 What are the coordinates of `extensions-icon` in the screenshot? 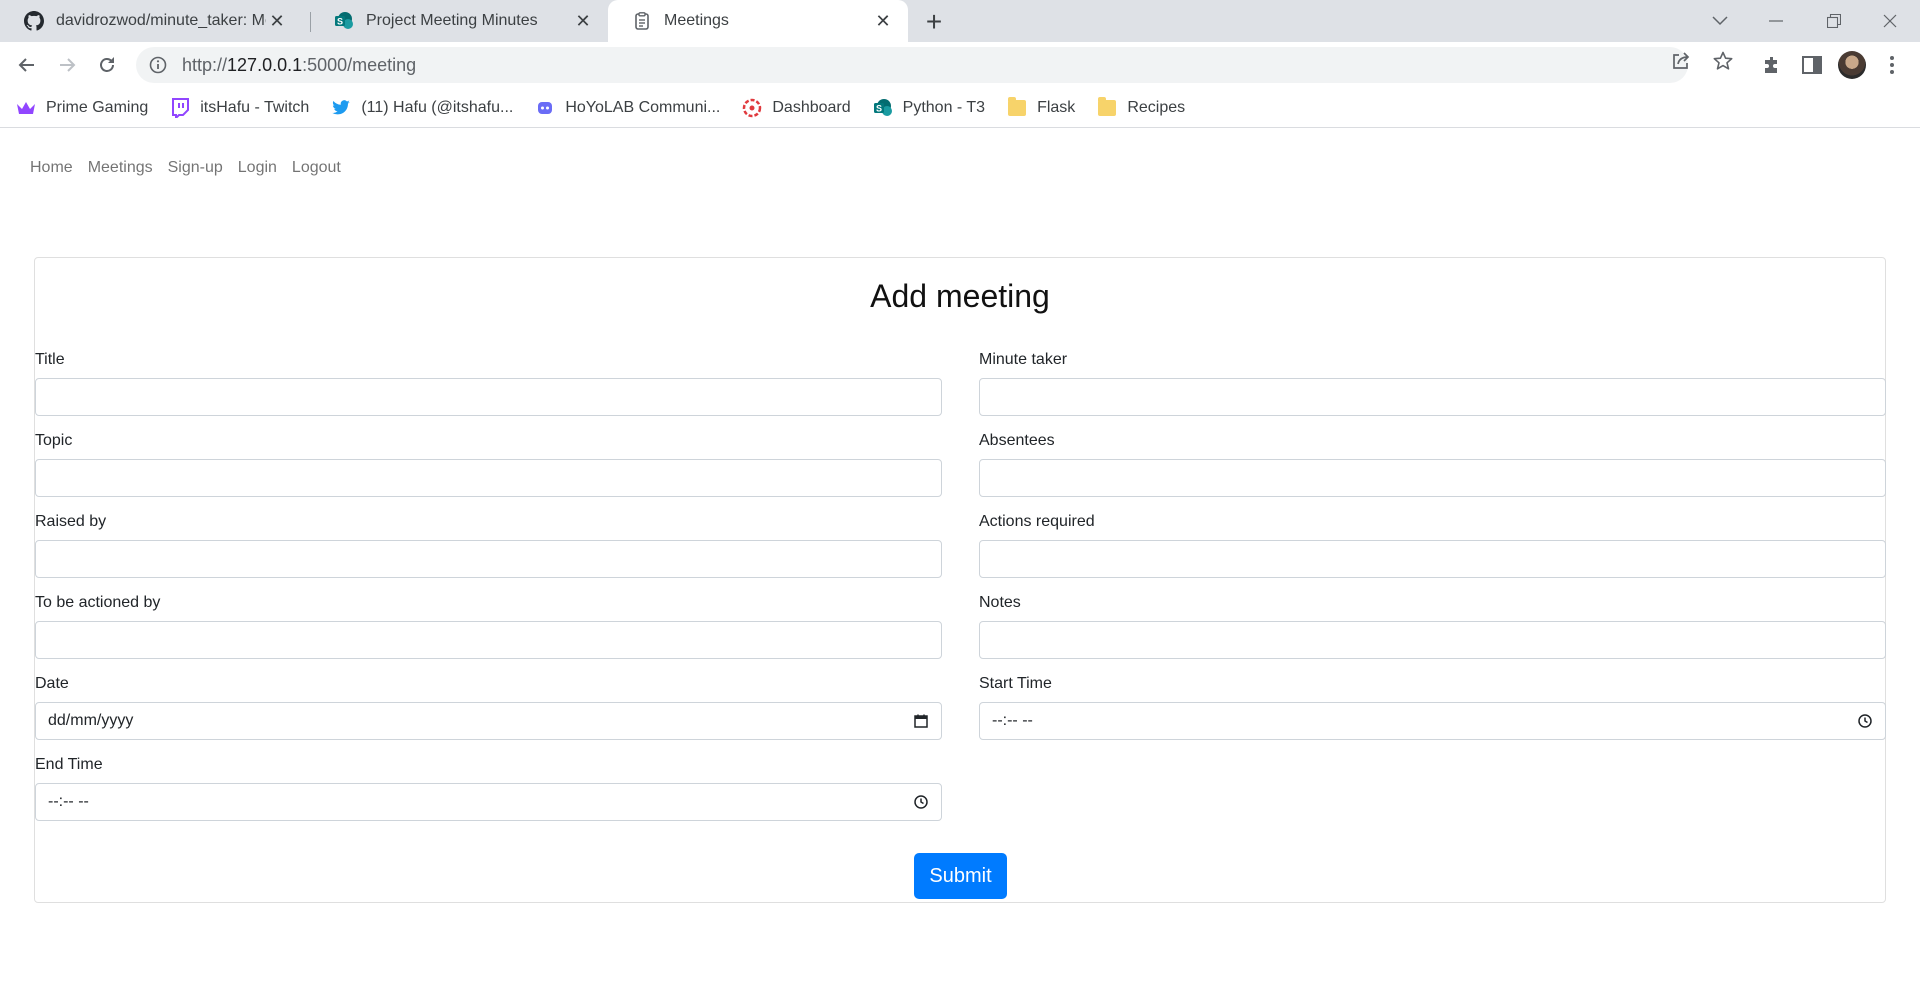 It's located at (1772, 65).